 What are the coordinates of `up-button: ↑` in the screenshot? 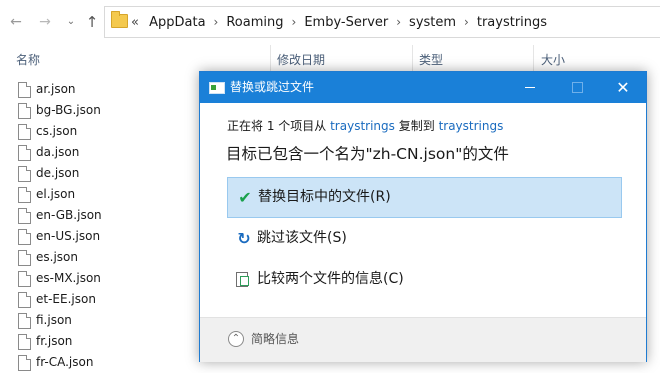 It's located at (92, 22).